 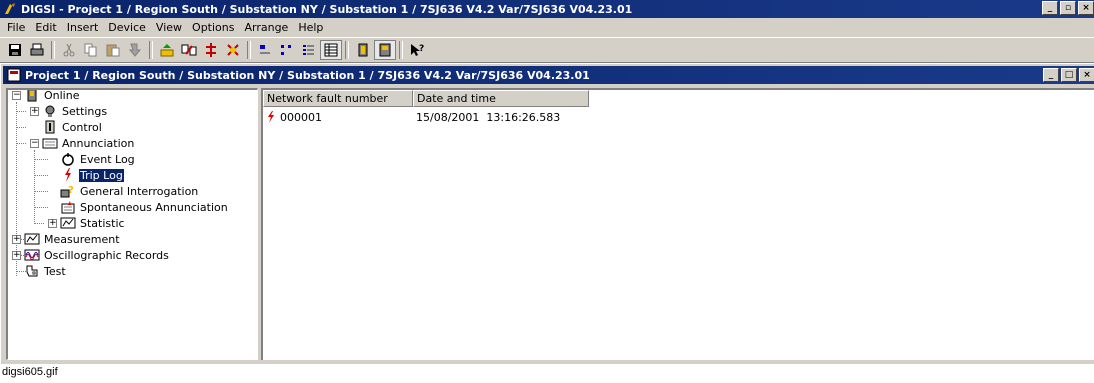 I want to click on digsi-app-icon, so click(x=10, y=9).